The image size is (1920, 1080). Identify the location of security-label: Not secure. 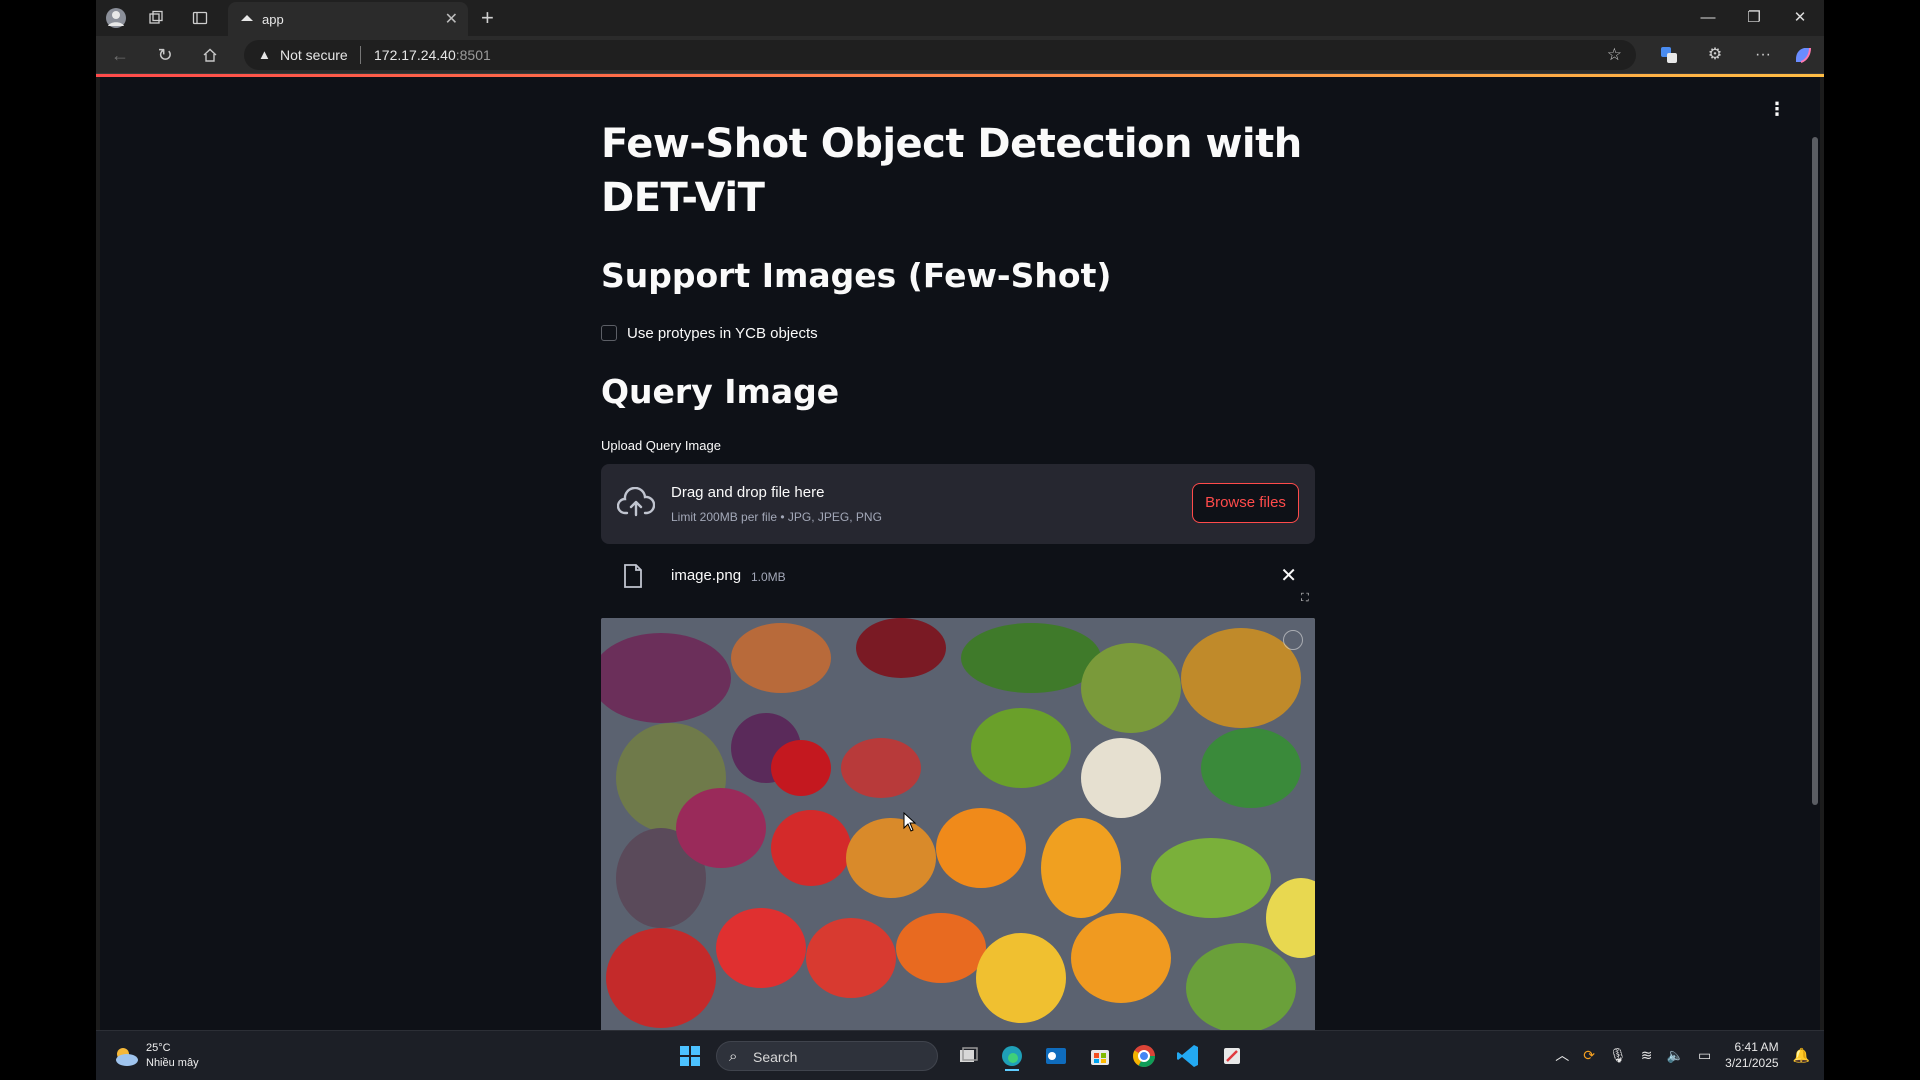
(314, 55).